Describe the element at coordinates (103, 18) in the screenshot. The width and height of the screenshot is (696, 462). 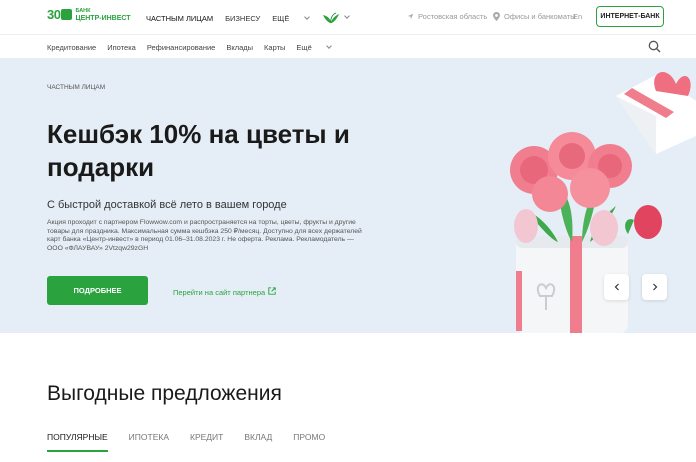
I see `logo-line2: ЦЕНТР-ИНВЕСТ` at that location.